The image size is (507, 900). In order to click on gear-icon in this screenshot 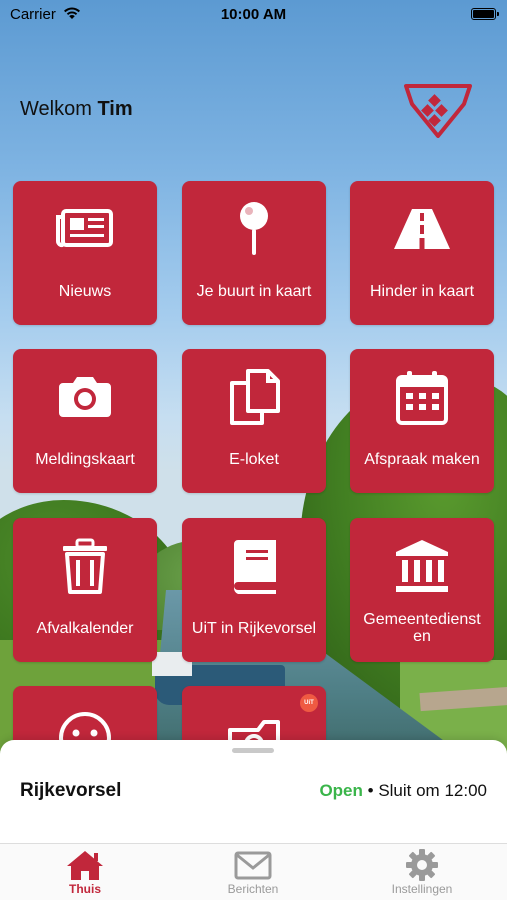, I will do `click(422, 865)`.